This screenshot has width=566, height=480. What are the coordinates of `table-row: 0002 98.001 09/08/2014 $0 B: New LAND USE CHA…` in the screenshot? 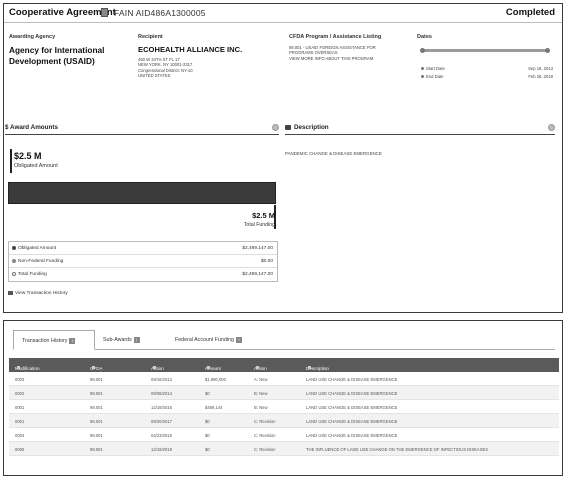 It's located at (284, 393).